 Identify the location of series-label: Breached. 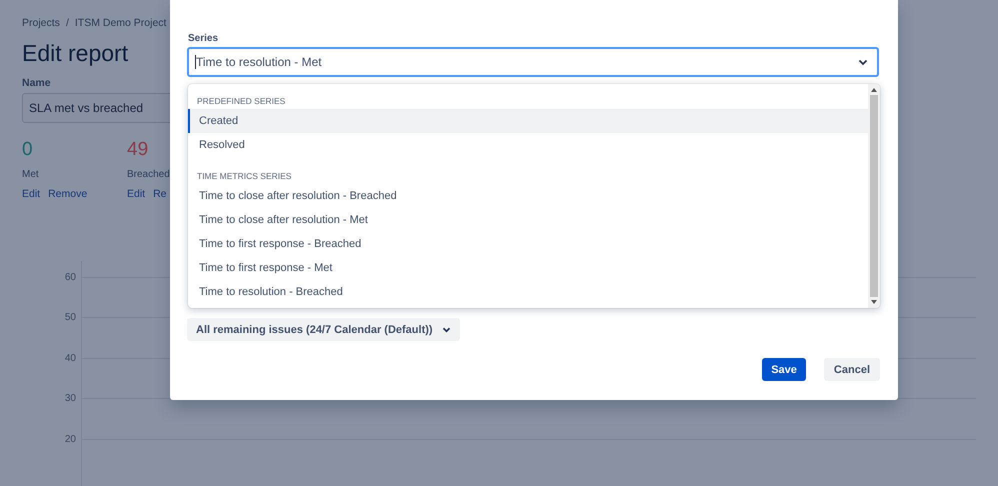
(148, 174).